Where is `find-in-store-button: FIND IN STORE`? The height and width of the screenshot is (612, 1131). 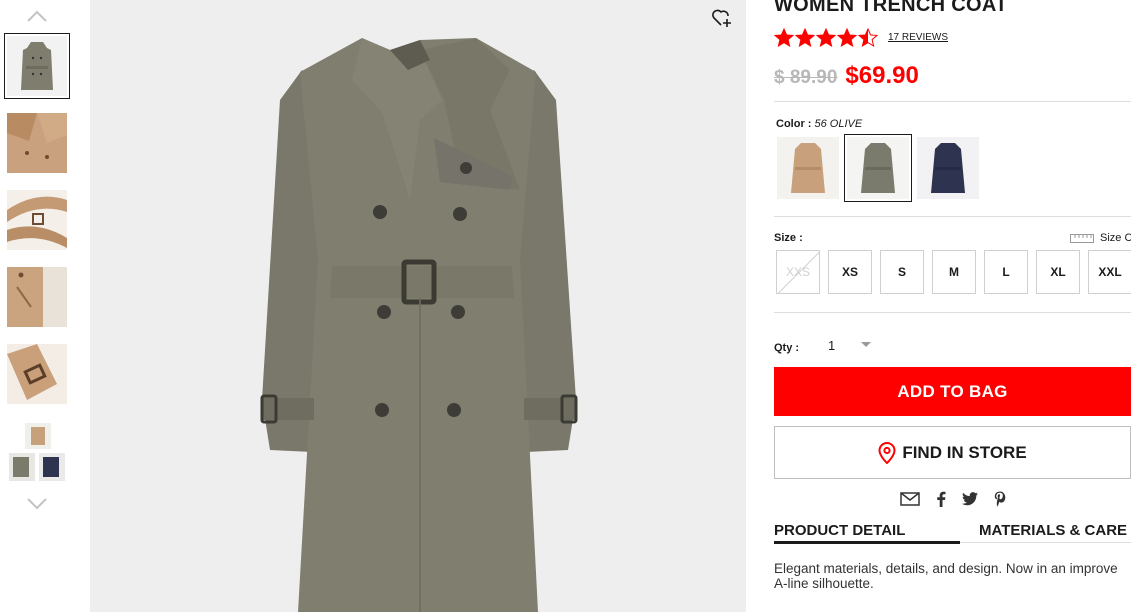
find-in-store-button: FIND IN STORE is located at coordinates (952, 452).